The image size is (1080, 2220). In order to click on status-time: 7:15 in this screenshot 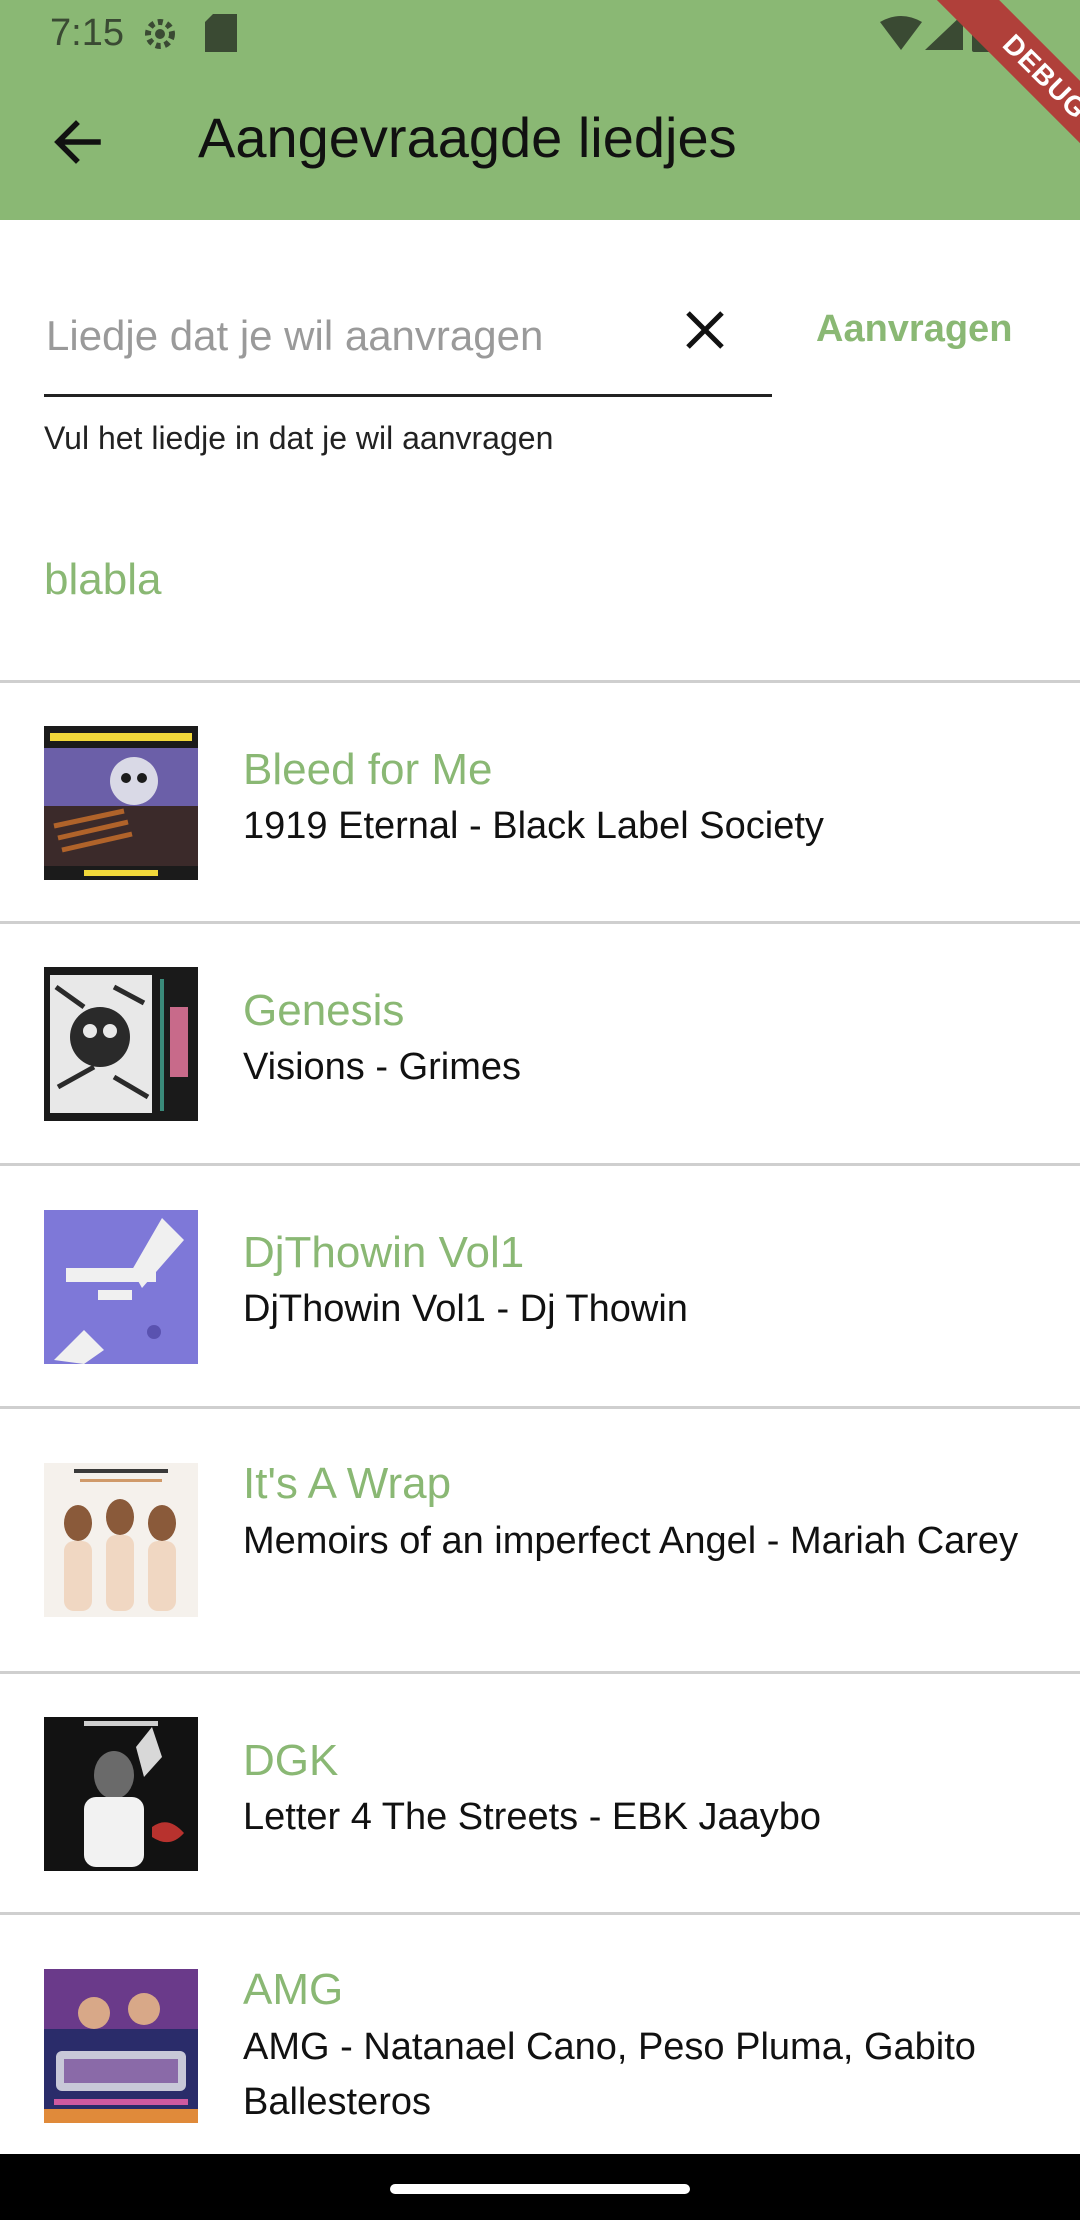, I will do `click(87, 33)`.